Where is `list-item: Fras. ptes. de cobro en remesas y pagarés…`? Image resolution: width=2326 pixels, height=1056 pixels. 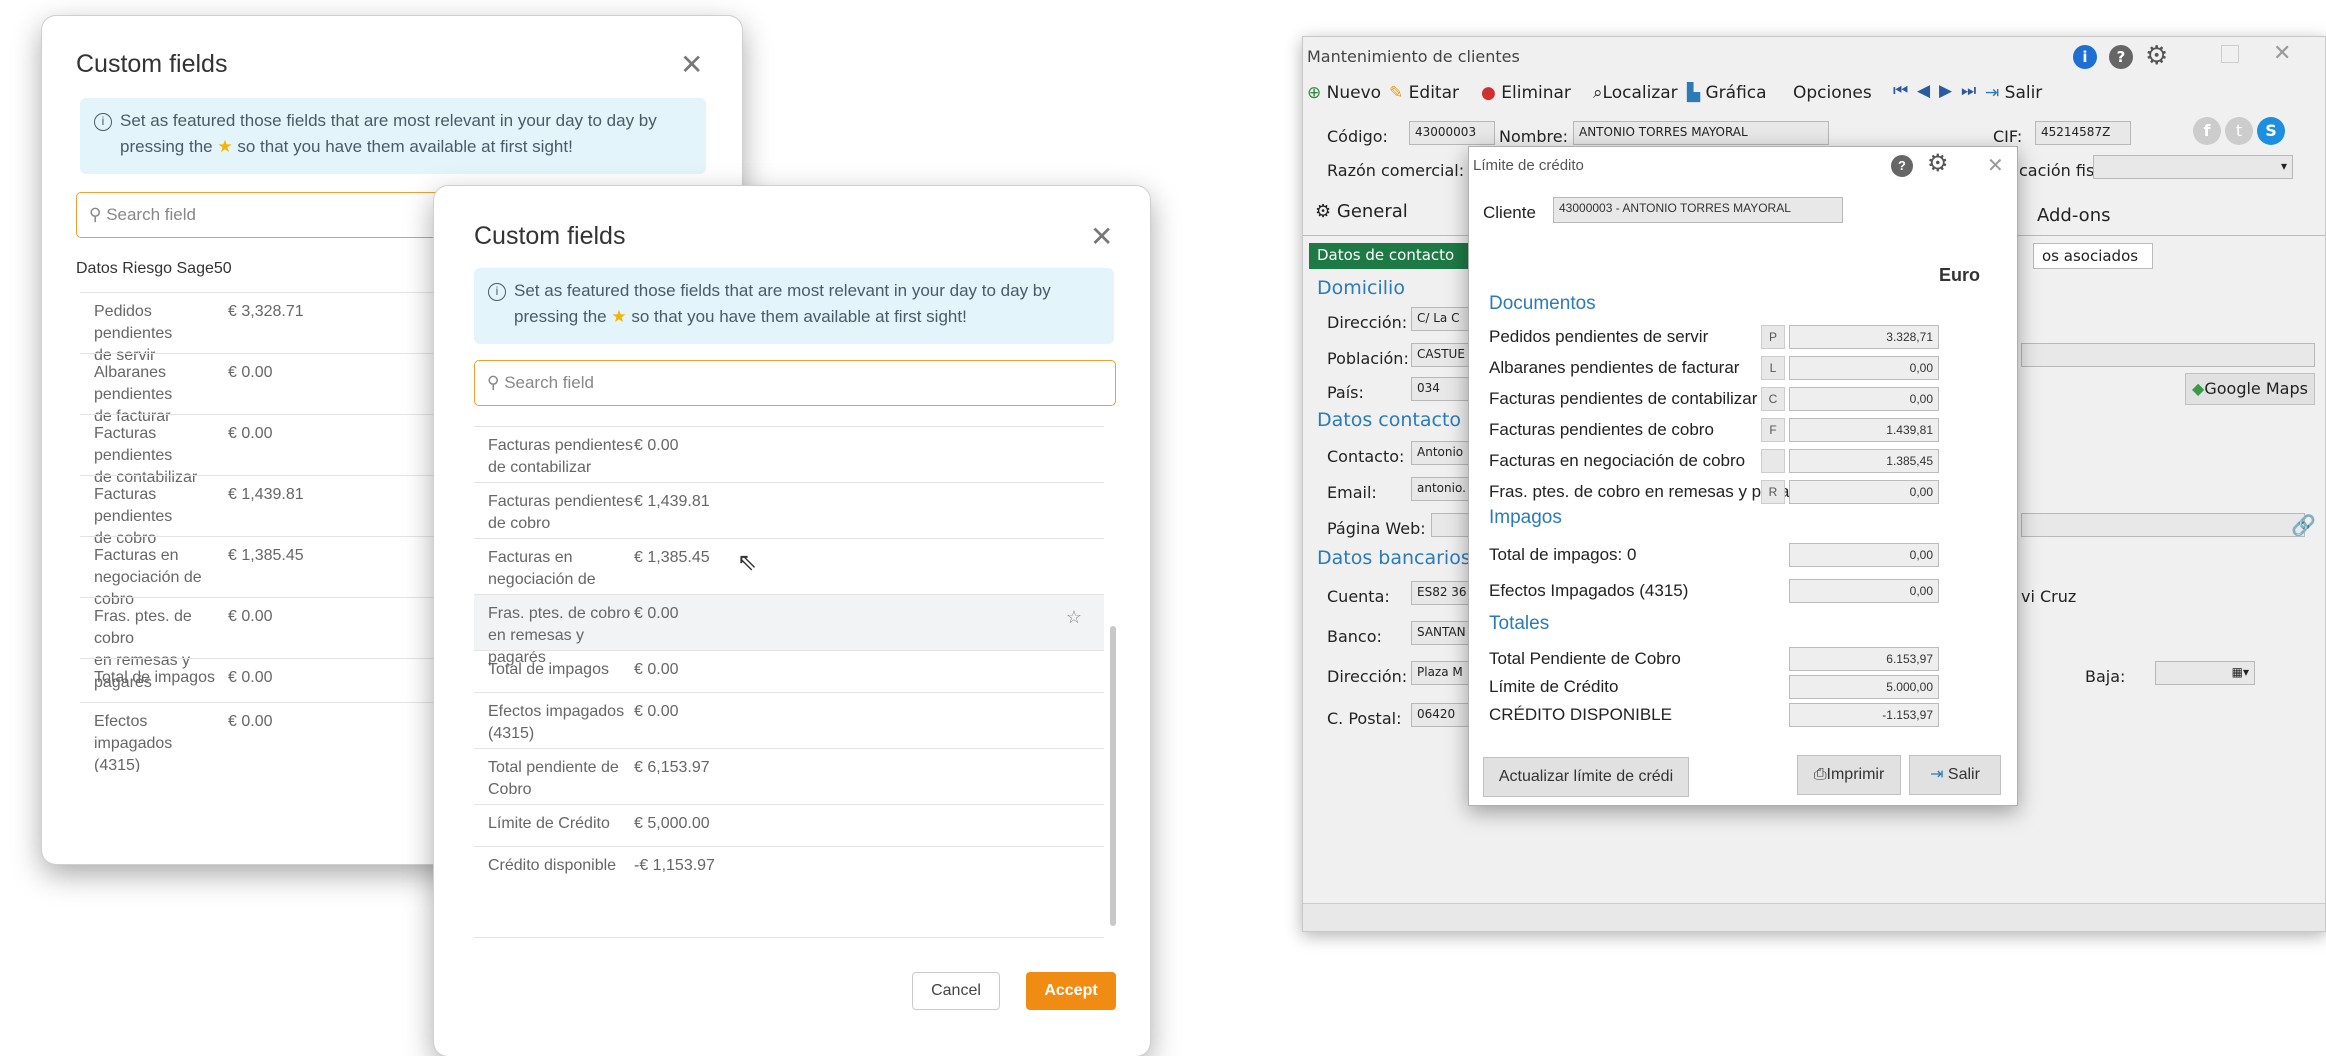
list-item: Fras. ptes. de cobro en remesas y pagarés… is located at coordinates (789, 630).